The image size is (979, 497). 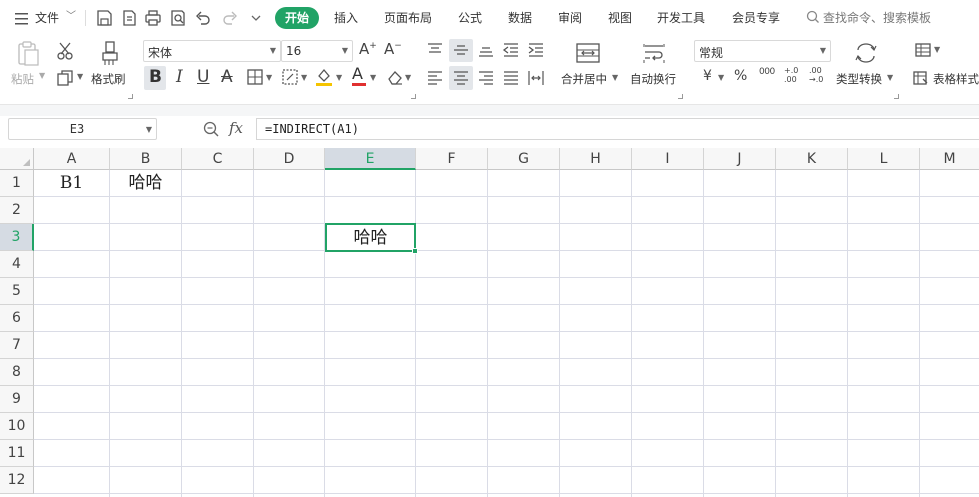 I want to click on insert-function-button: fx, so click(x=236, y=128).